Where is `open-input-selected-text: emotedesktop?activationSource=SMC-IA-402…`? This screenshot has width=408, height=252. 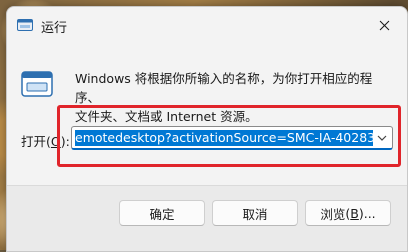 open-input-selected-text: emotedesktop?activationSource=SMC-IA-402… is located at coordinates (224, 138).